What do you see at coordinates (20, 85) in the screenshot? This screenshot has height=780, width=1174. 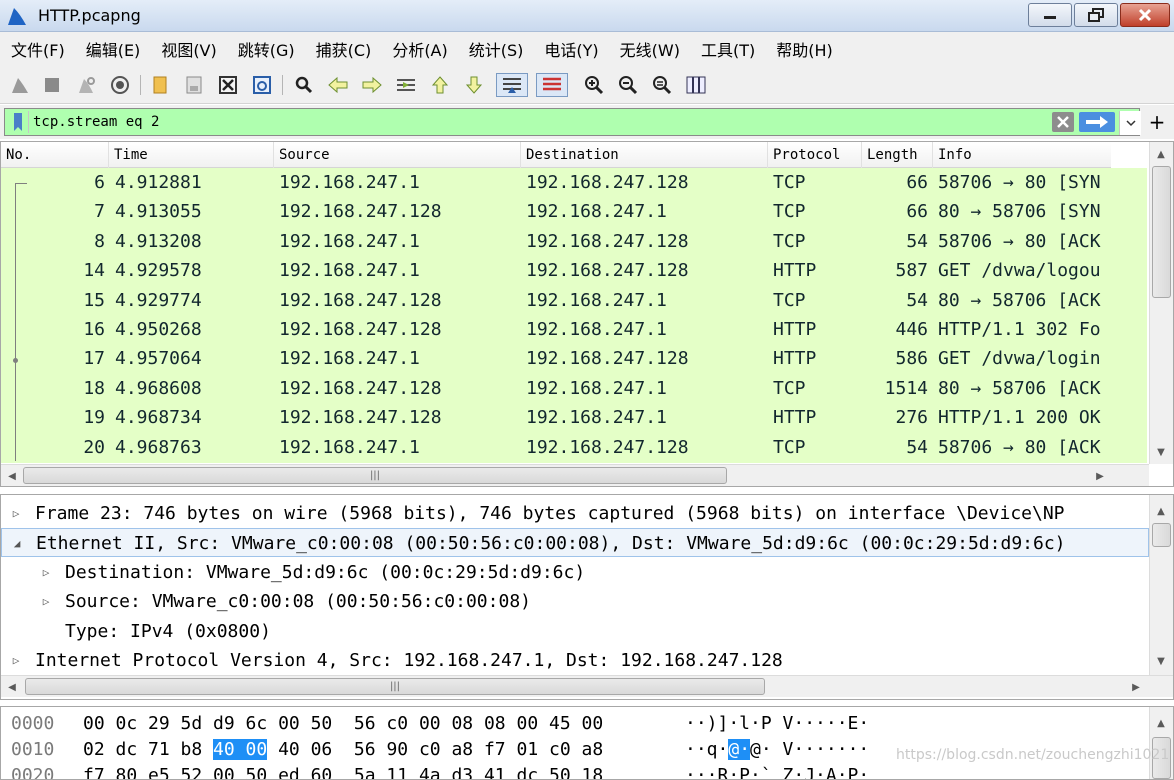 I see `shark-fin-start-icon` at bounding box center [20, 85].